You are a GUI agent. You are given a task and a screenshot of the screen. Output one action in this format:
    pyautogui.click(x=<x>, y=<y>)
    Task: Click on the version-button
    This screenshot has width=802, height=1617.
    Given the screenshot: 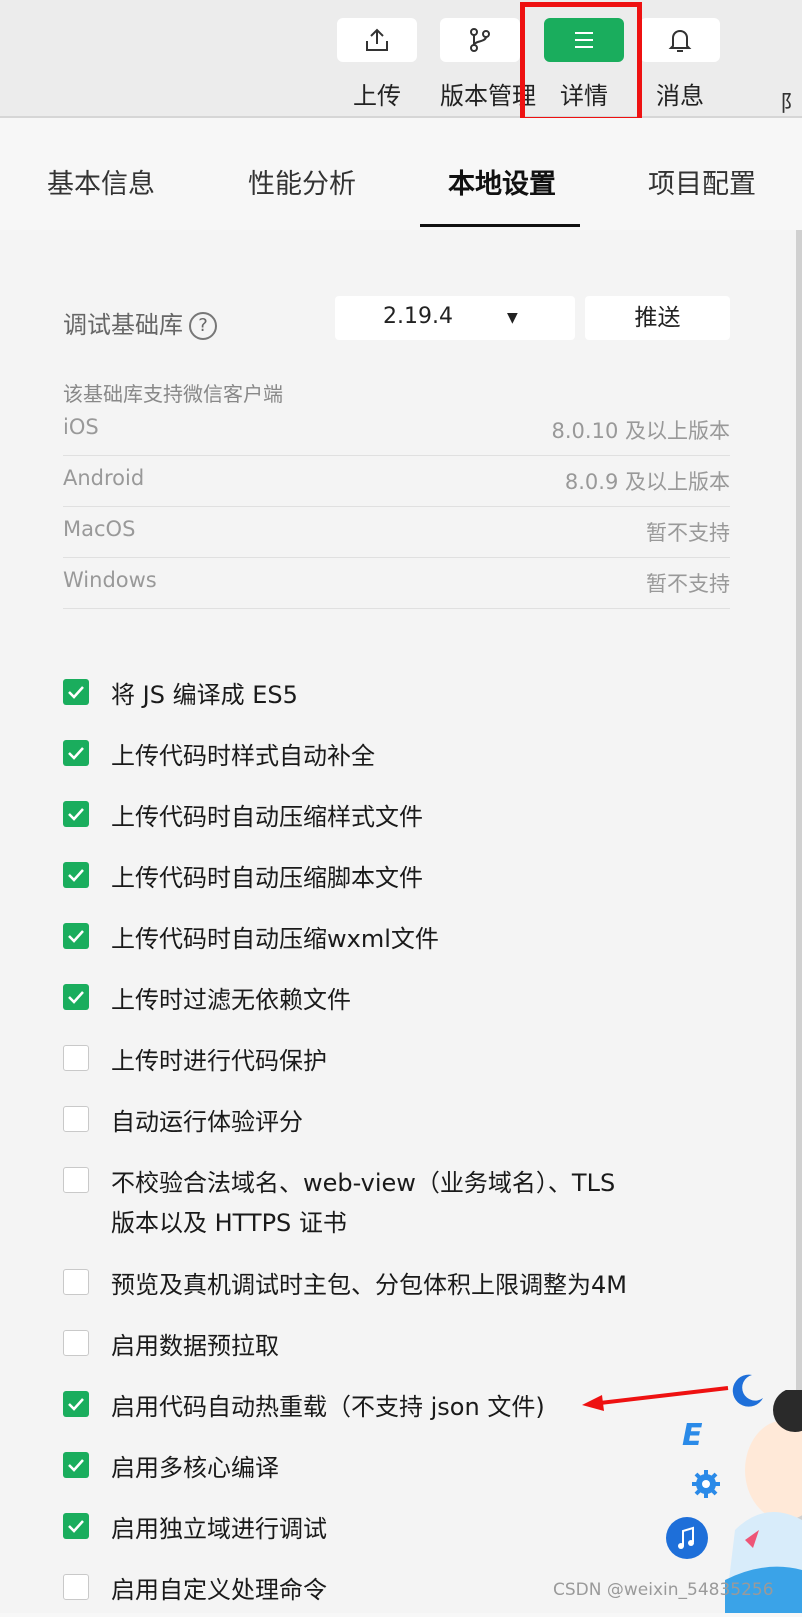 What is the action you would take?
    pyautogui.click(x=480, y=40)
    